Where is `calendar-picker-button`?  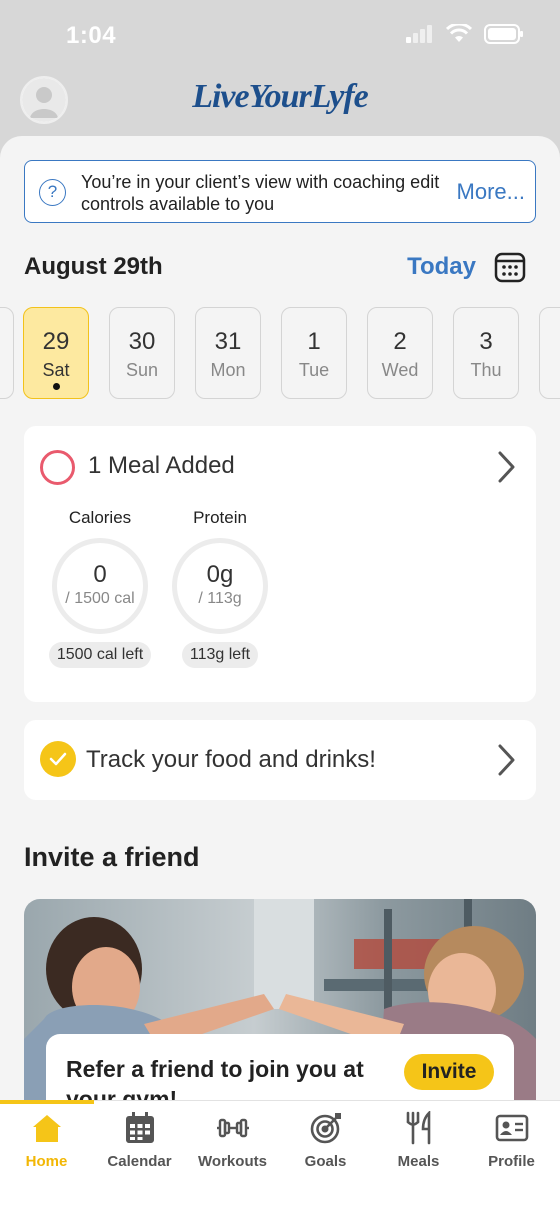
calendar-picker-button is located at coordinates (510, 267).